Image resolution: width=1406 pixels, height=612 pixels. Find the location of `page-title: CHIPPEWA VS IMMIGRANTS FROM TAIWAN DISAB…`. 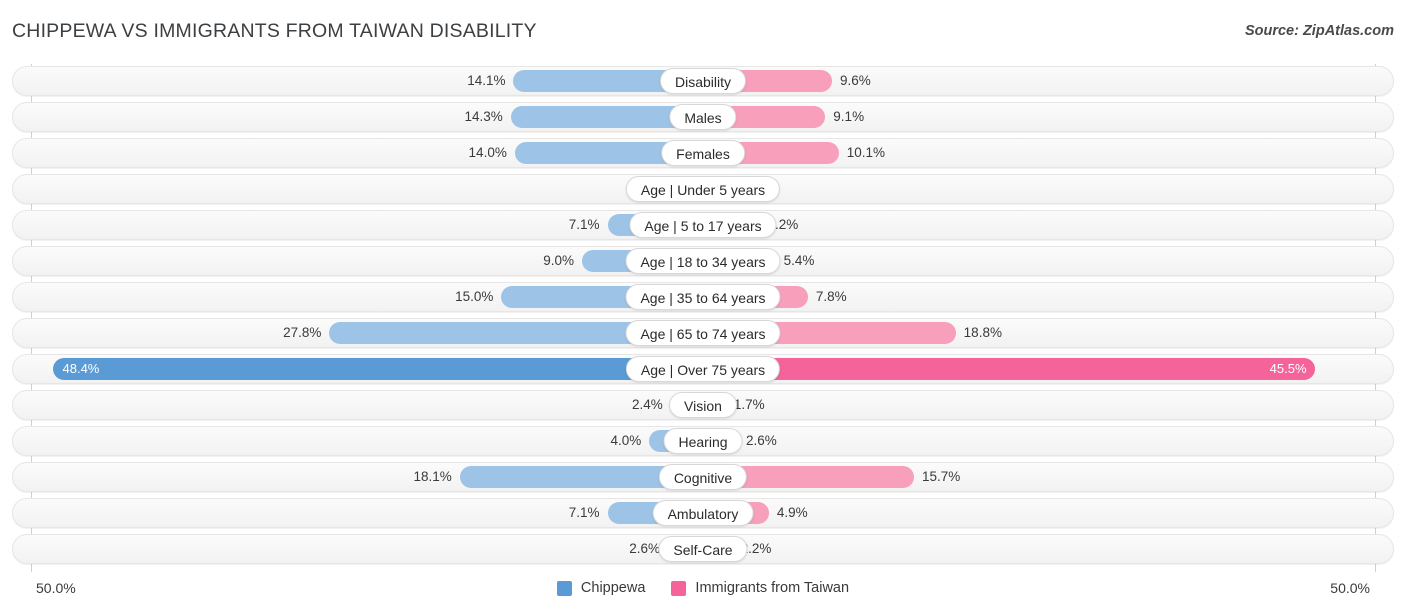

page-title: CHIPPEWA VS IMMIGRANTS FROM TAIWAN DISAB… is located at coordinates (274, 31).